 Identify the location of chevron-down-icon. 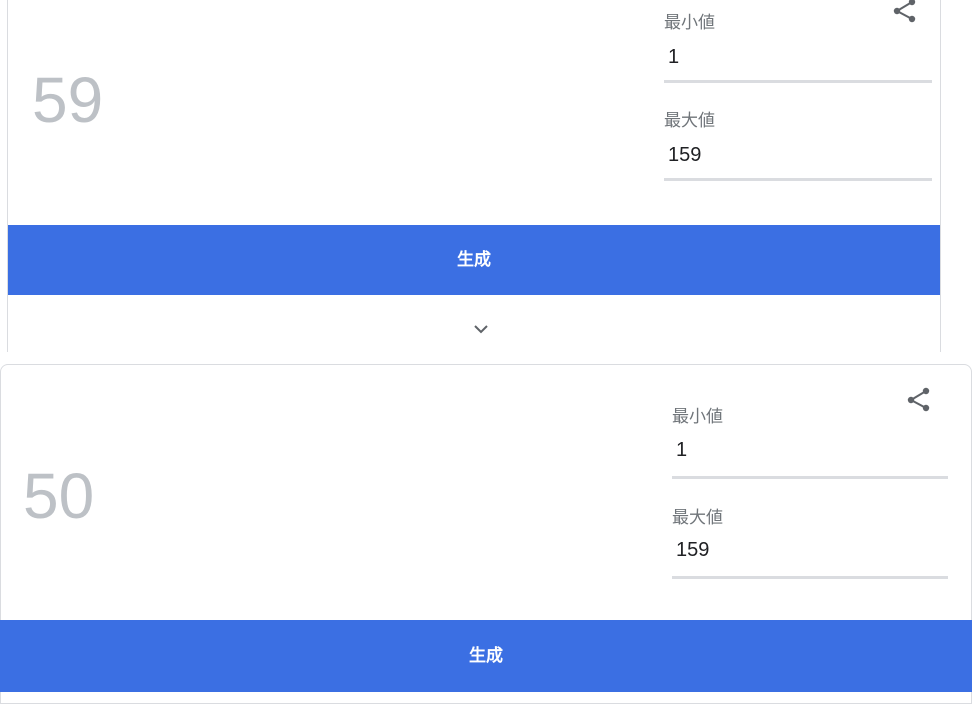
(481, 329).